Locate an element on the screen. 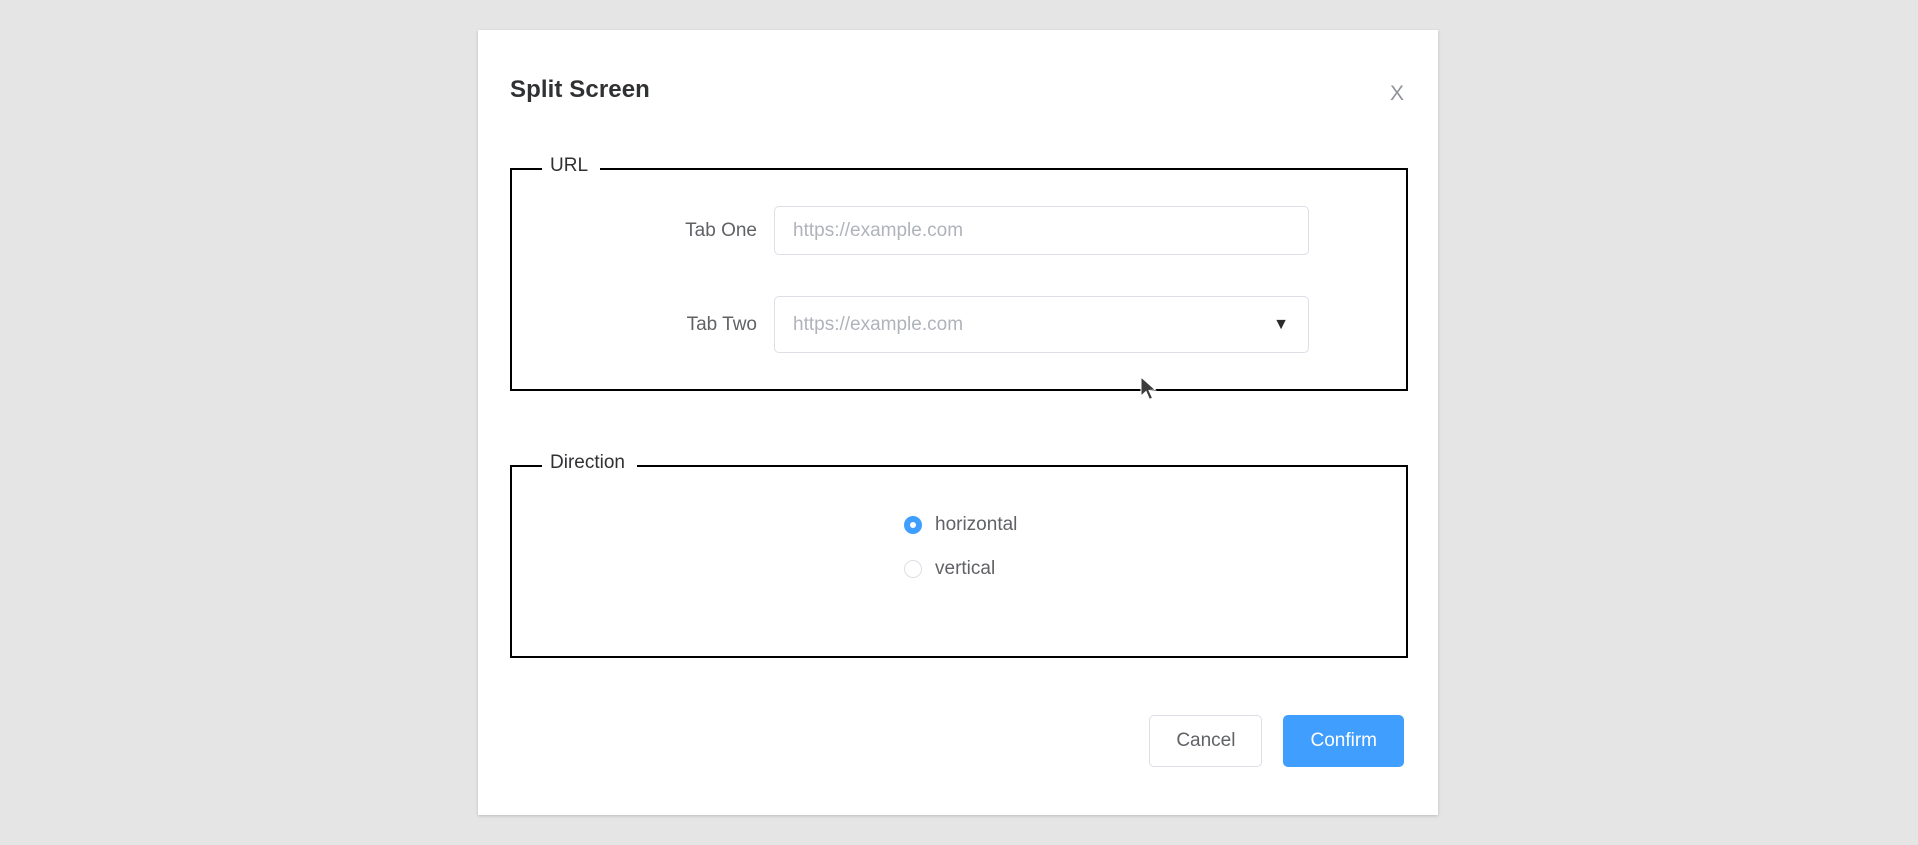 This screenshot has height=845, width=1918. tab-two-label: Tab Two is located at coordinates (721, 324).